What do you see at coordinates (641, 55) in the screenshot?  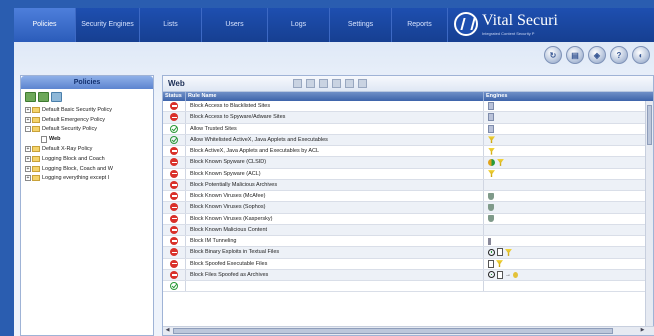 I see `logout-icon: ◐` at bounding box center [641, 55].